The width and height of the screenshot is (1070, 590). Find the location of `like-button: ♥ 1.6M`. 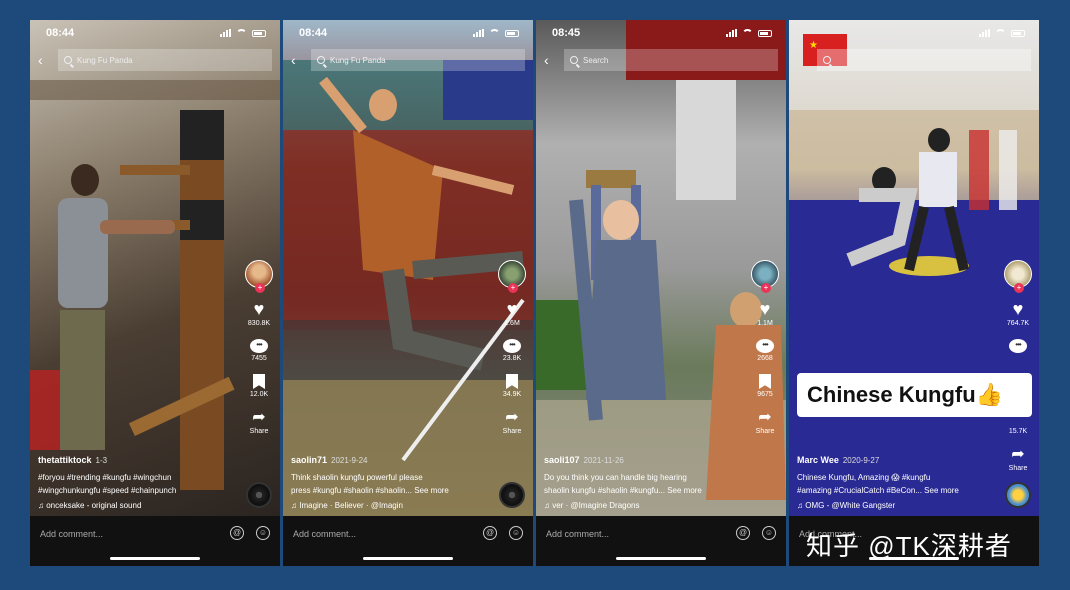

like-button: ♥ 1.6M is located at coordinates (512, 313).